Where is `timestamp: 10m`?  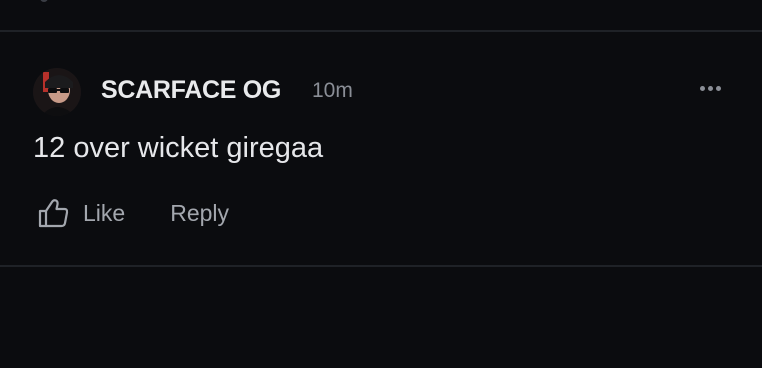 timestamp: 10m is located at coordinates (332, 90).